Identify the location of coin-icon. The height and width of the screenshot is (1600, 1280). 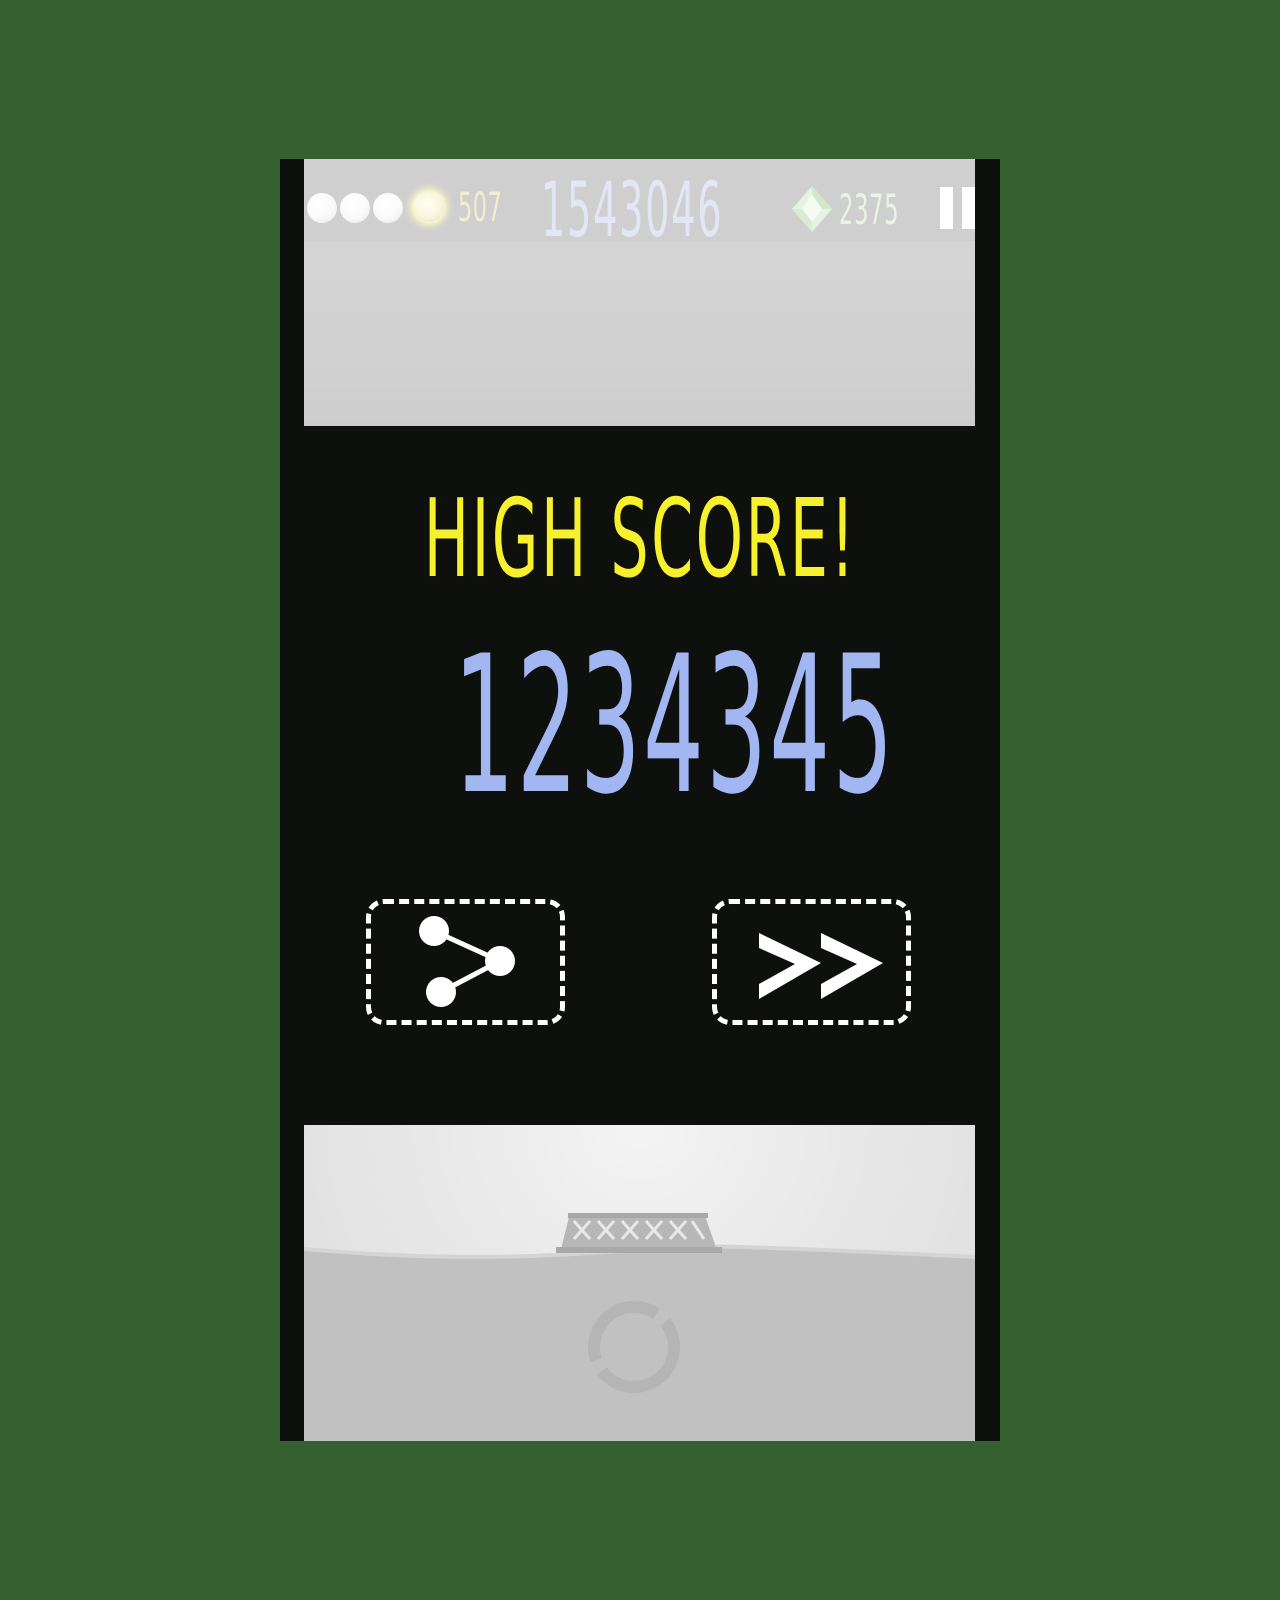
(429, 207).